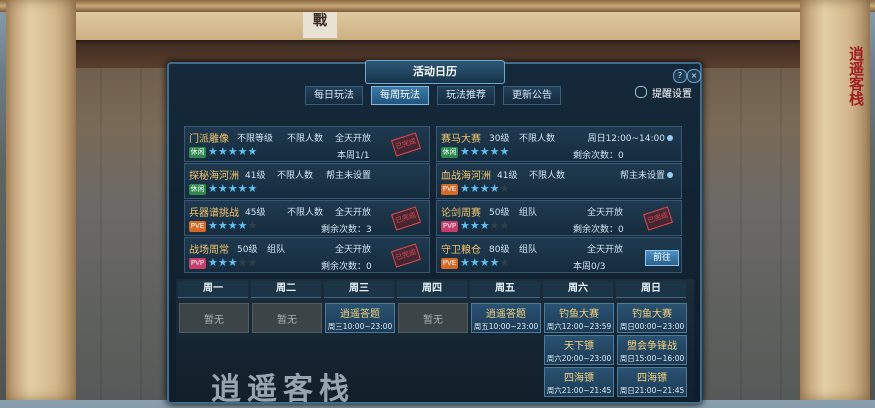  Describe the element at coordinates (856, 76) in the screenshot. I see `seal-logo: 逍遥客栈` at that location.